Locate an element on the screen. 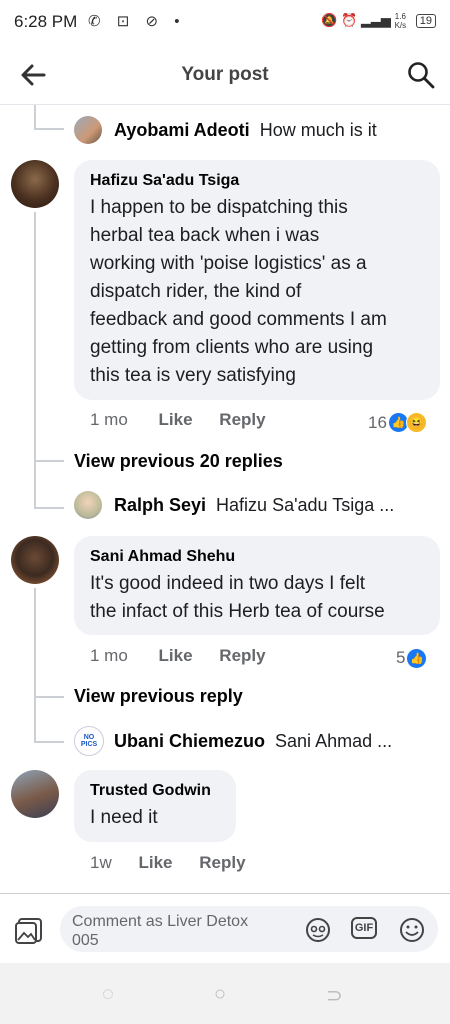  page-title: Your post is located at coordinates (225, 74).